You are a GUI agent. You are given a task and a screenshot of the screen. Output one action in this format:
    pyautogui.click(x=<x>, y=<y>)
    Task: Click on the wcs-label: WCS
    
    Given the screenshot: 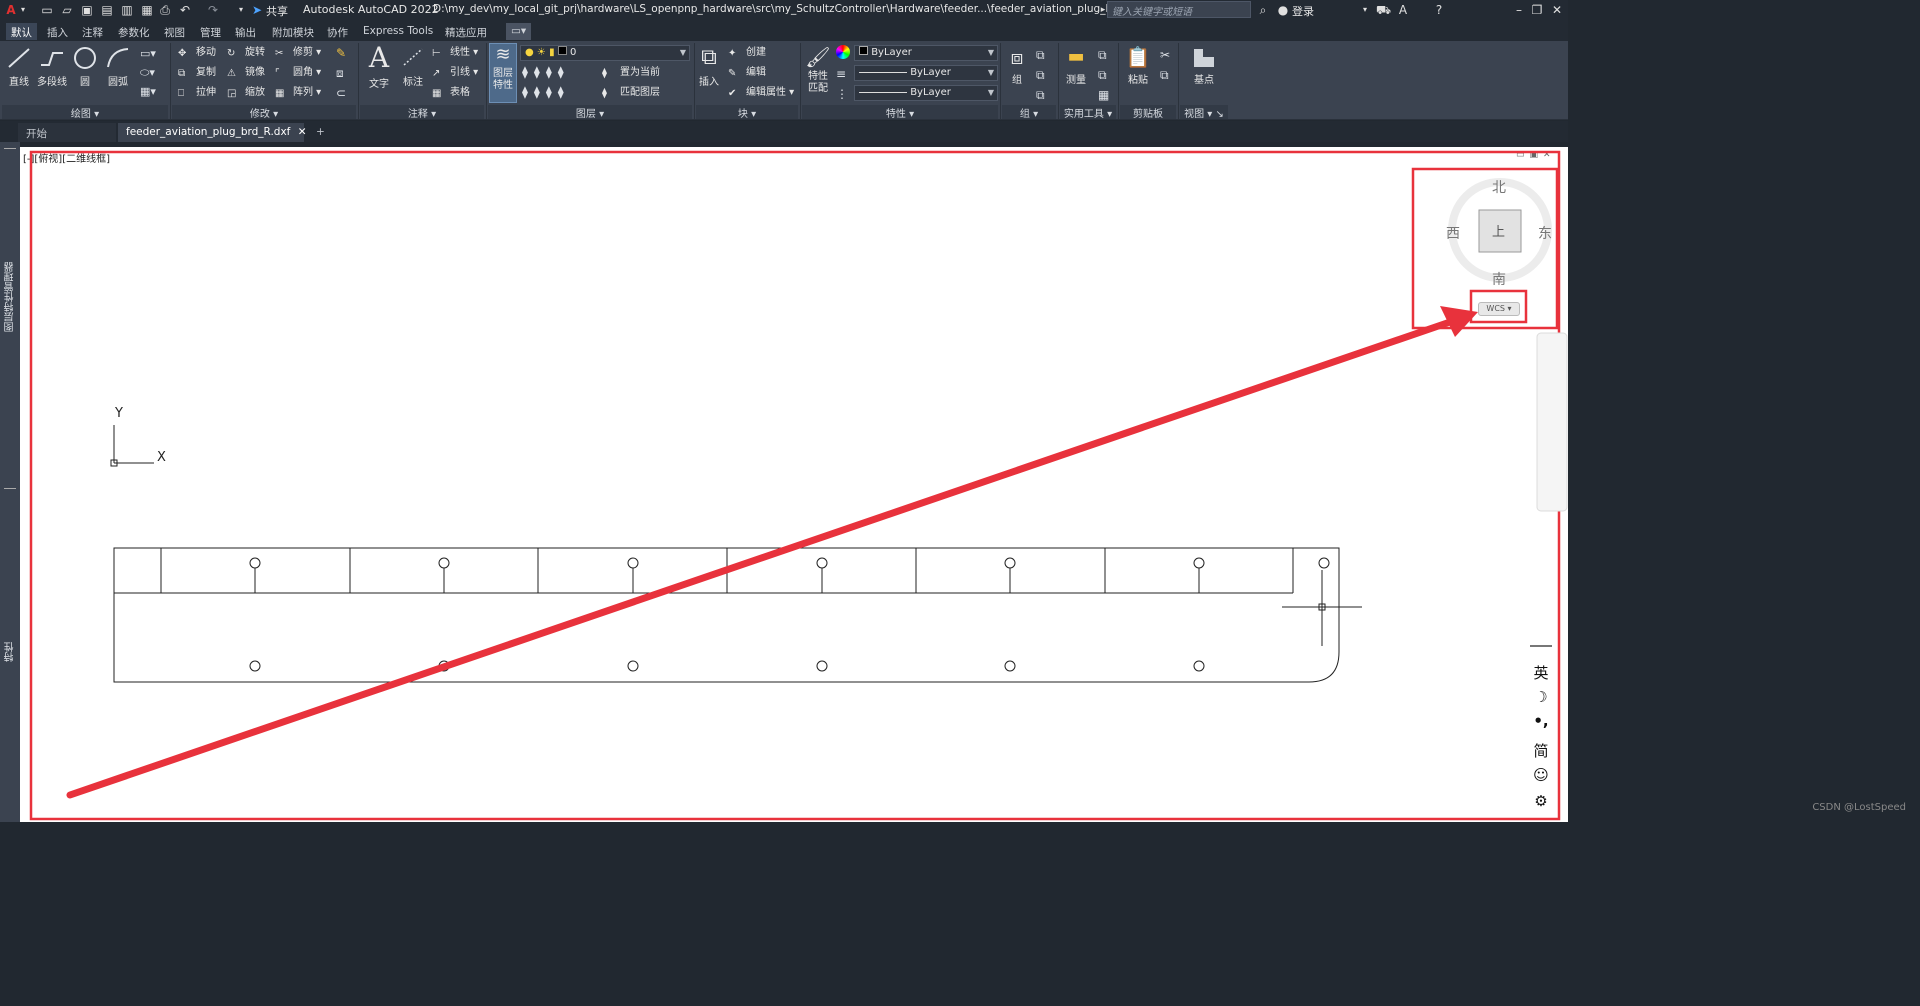 What is the action you would take?
    pyautogui.click(x=1495, y=308)
    